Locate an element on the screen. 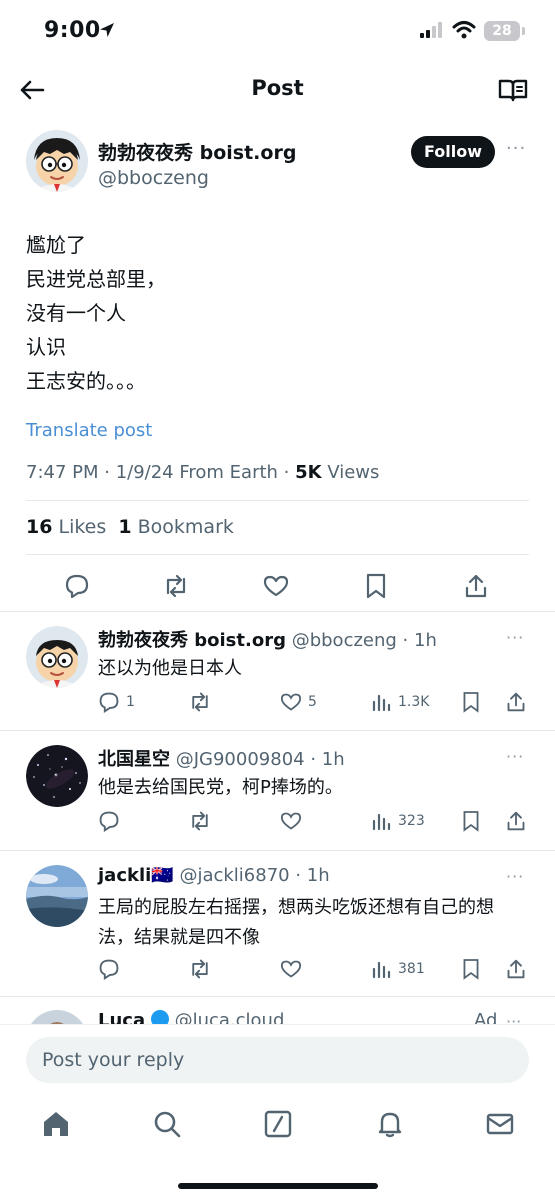  views-icon: 381 is located at coordinates (398, 969).